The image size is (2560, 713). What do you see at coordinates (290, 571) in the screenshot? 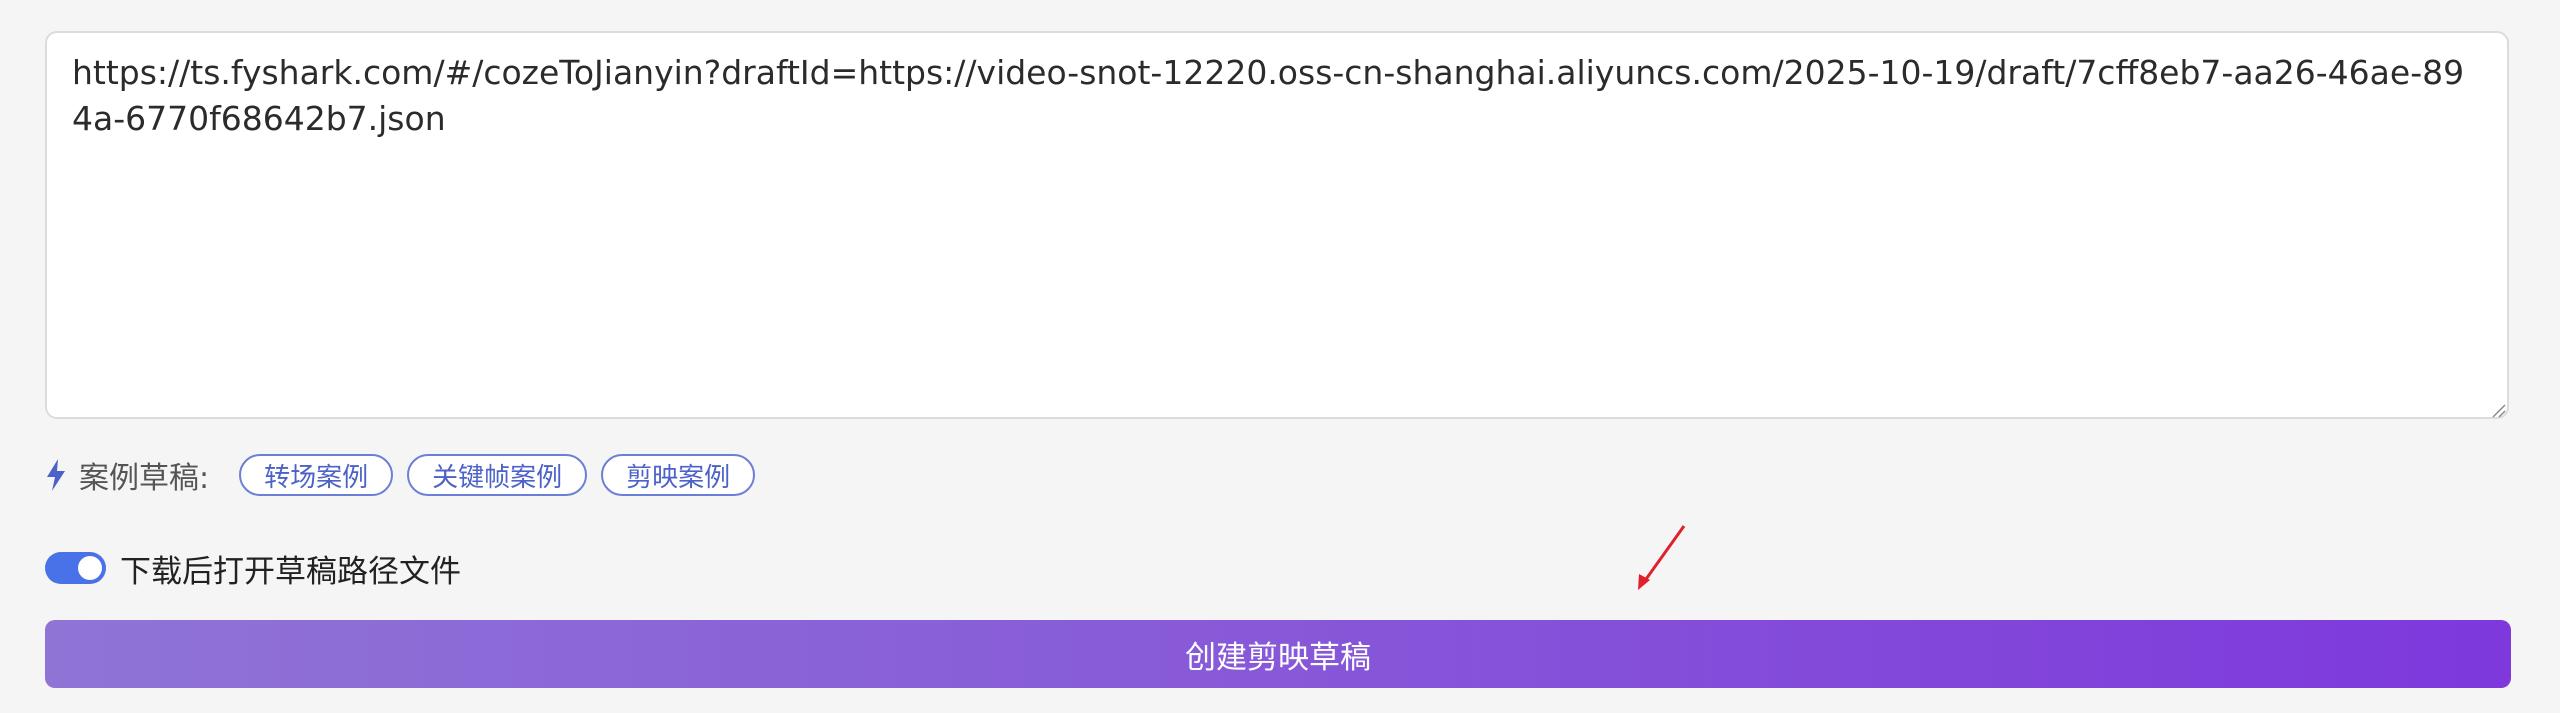
I see `open-folder-toggle-label: 下载后打开草稿路径文件` at bounding box center [290, 571].